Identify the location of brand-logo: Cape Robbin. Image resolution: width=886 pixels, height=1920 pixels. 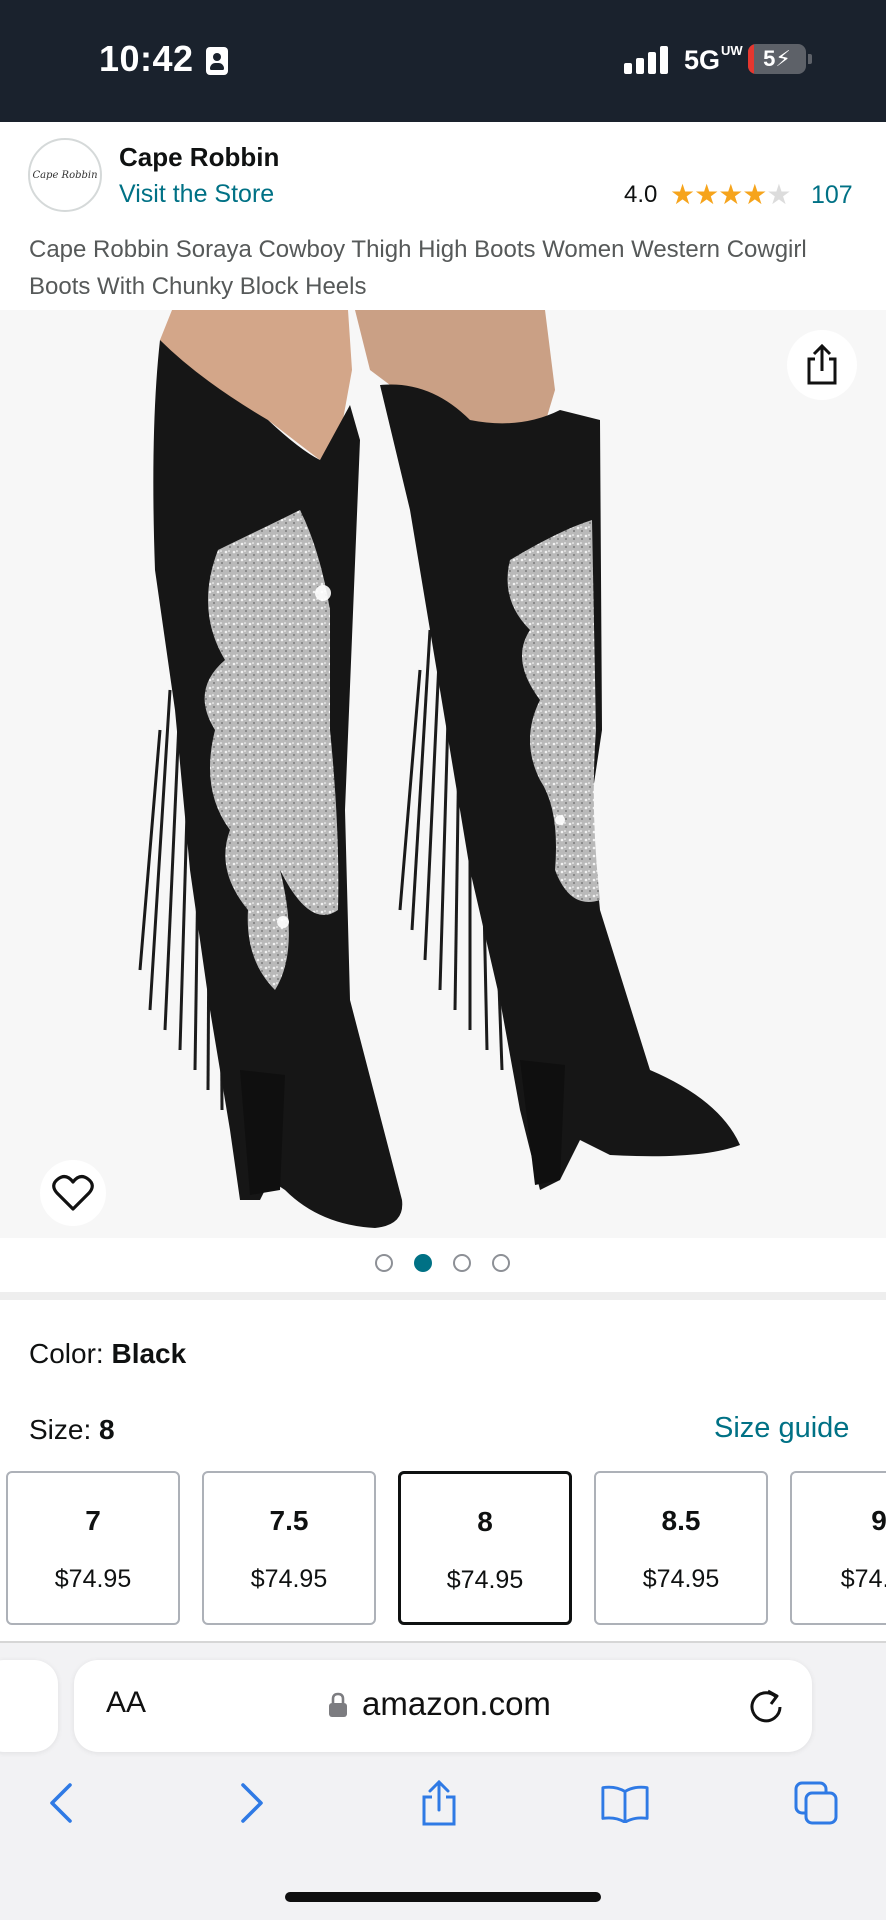
(65, 175).